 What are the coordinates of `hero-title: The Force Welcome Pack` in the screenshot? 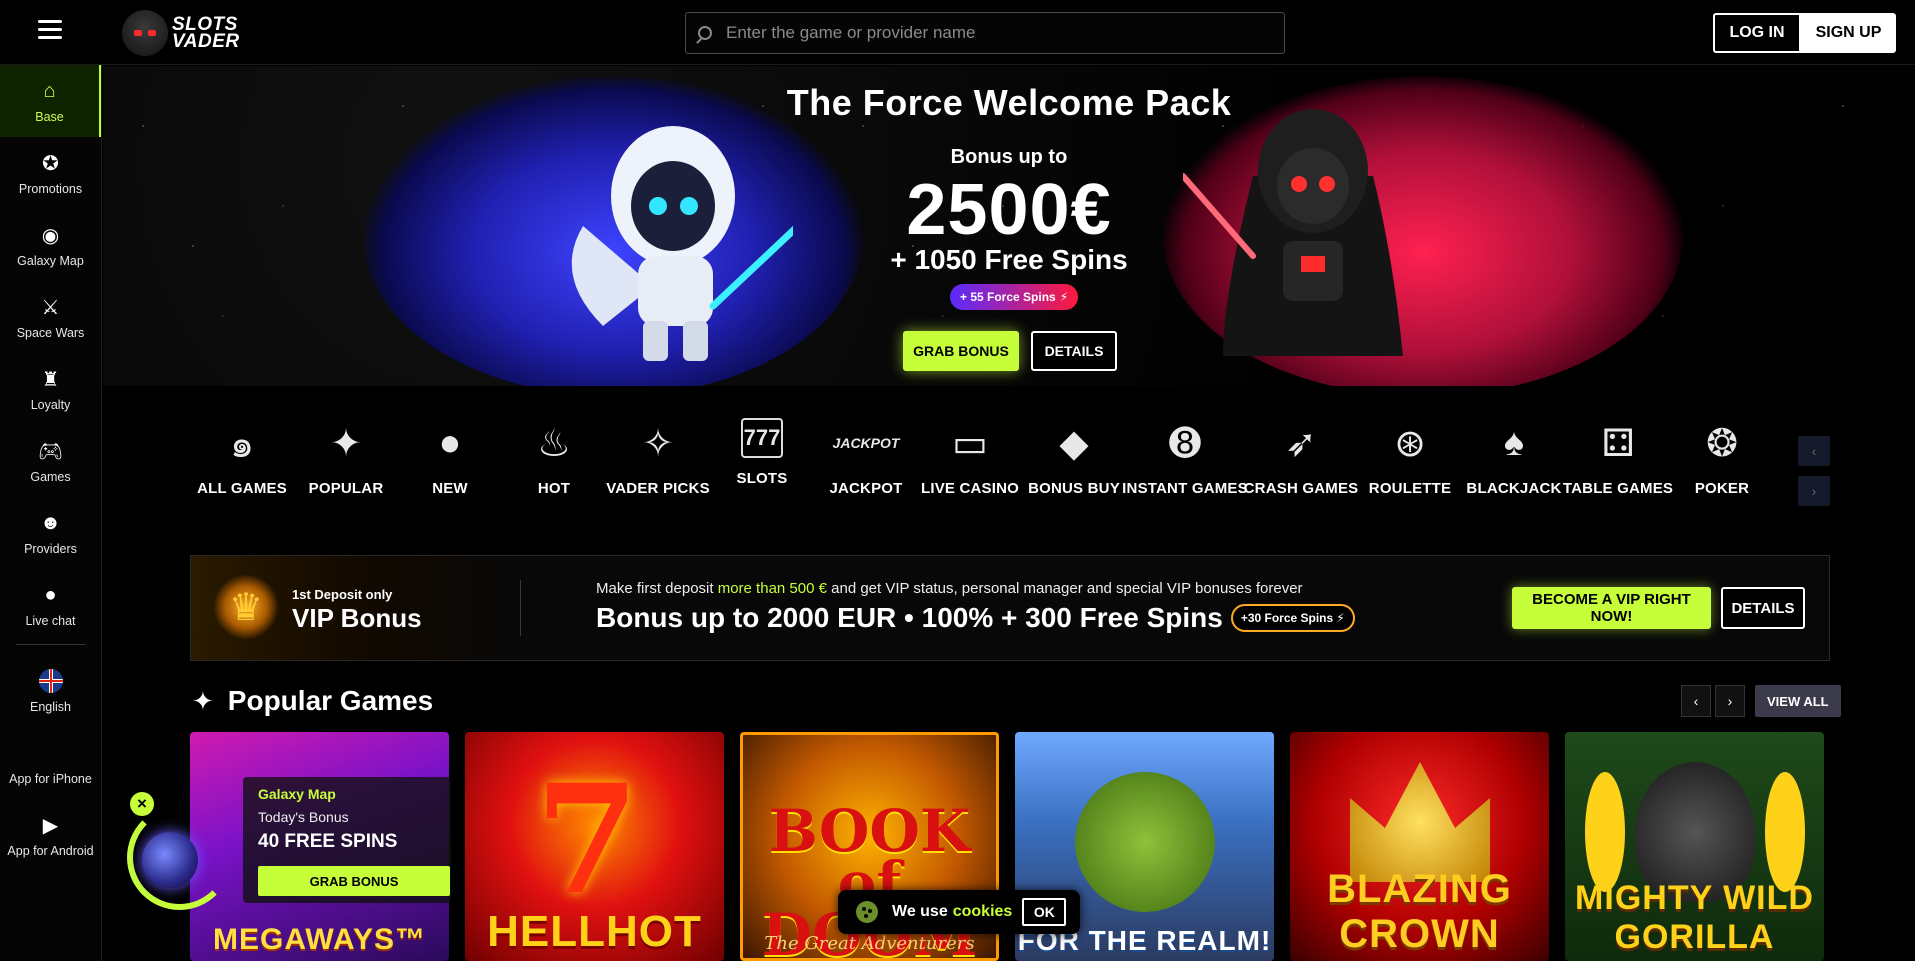 It's located at (1009, 102).